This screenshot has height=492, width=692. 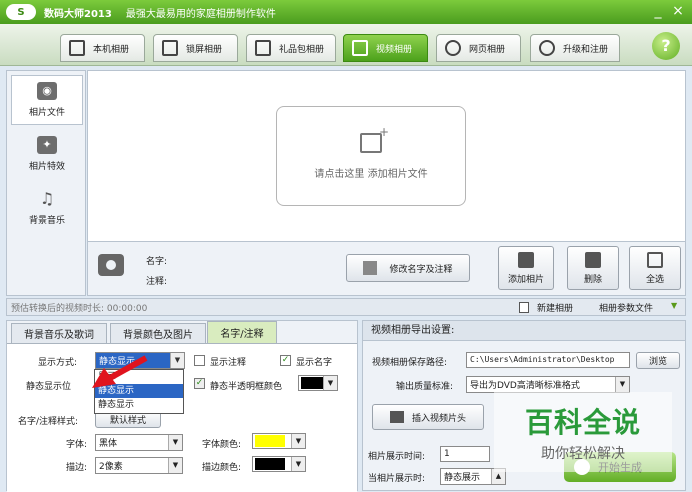 What do you see at coordinates (302, 49) in the screenshot?
I see `tab-label: 礼品包相册` at bounding box center [302, 49].